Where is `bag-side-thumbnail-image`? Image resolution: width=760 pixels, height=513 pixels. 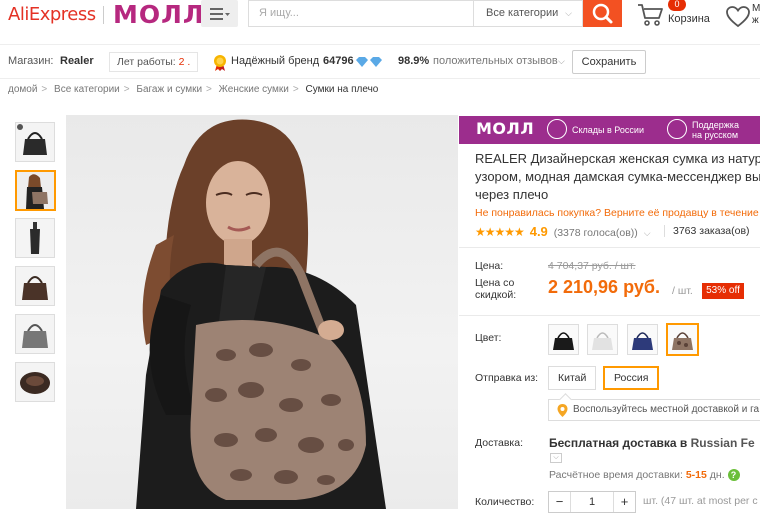 bag-side-thumbnail-image is located at coordinates (35, 238).